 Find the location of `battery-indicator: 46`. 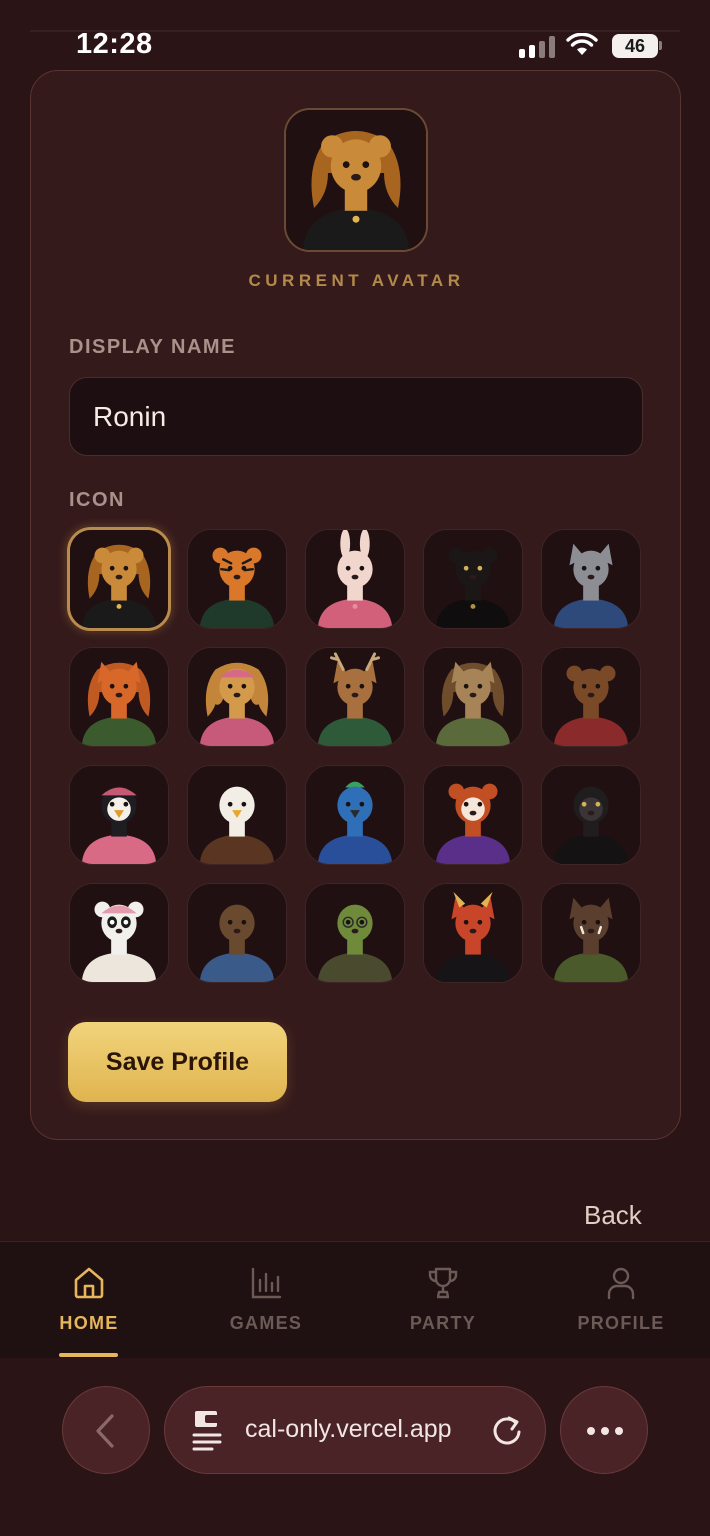

battery-indicator: 46 is located at coordinates (635, 46).